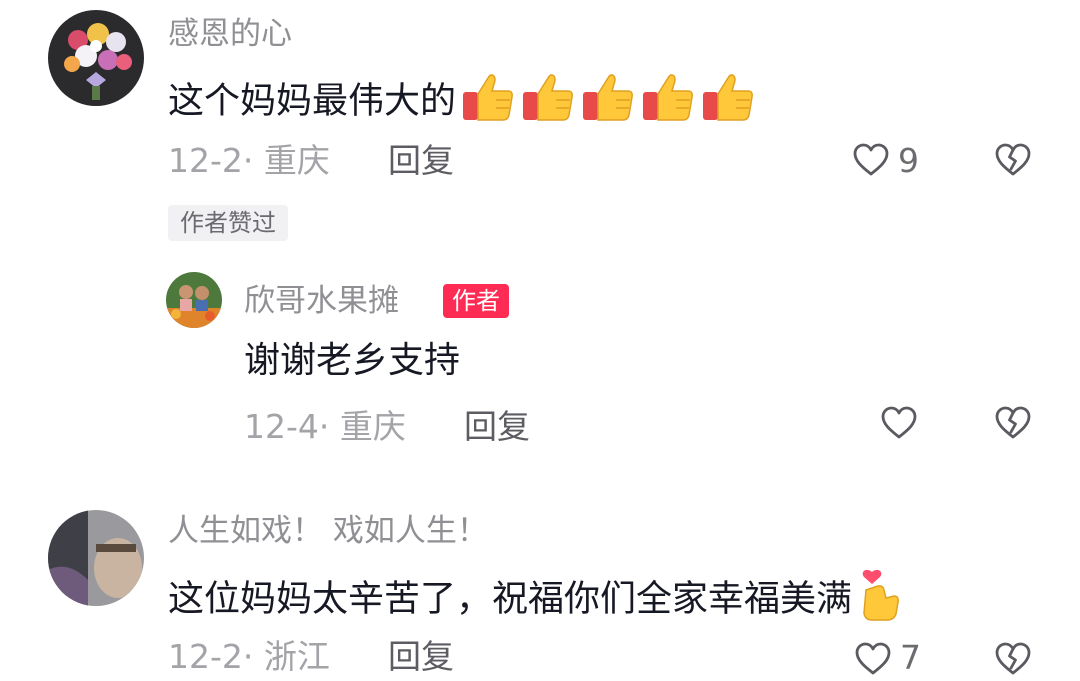 This screenshot has height=681, width=1080. What do you see at coordinates (249, 656) in the screenshot?
I see `comment-date-location: 12-2· 浙江` at bounding box center [249, 656].